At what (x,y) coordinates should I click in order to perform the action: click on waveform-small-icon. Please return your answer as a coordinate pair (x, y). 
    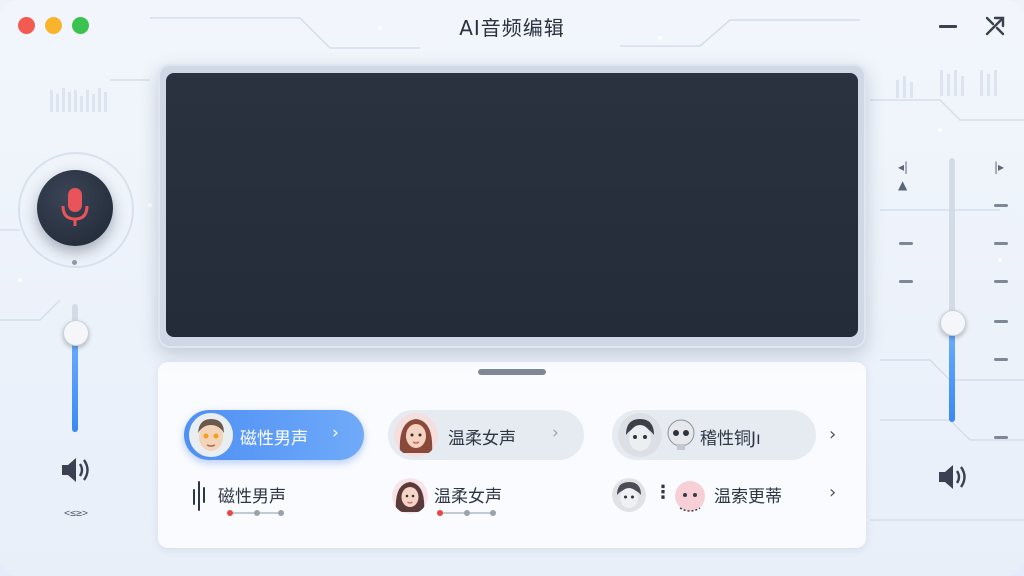
    Looking at the image, I should click on (199, 498).